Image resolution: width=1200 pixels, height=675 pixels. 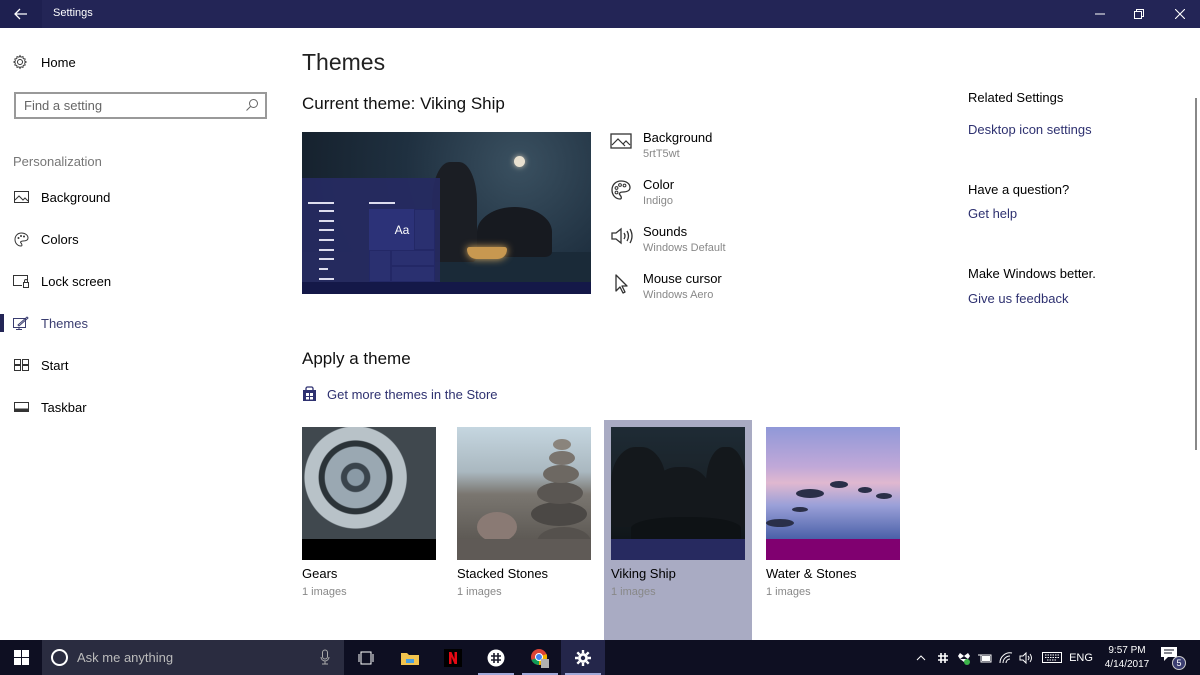 What do you see at coordinates (135, 365) in the screenshot?
I see `sidebar-item-start: Start` at bounding box center [135, 365].